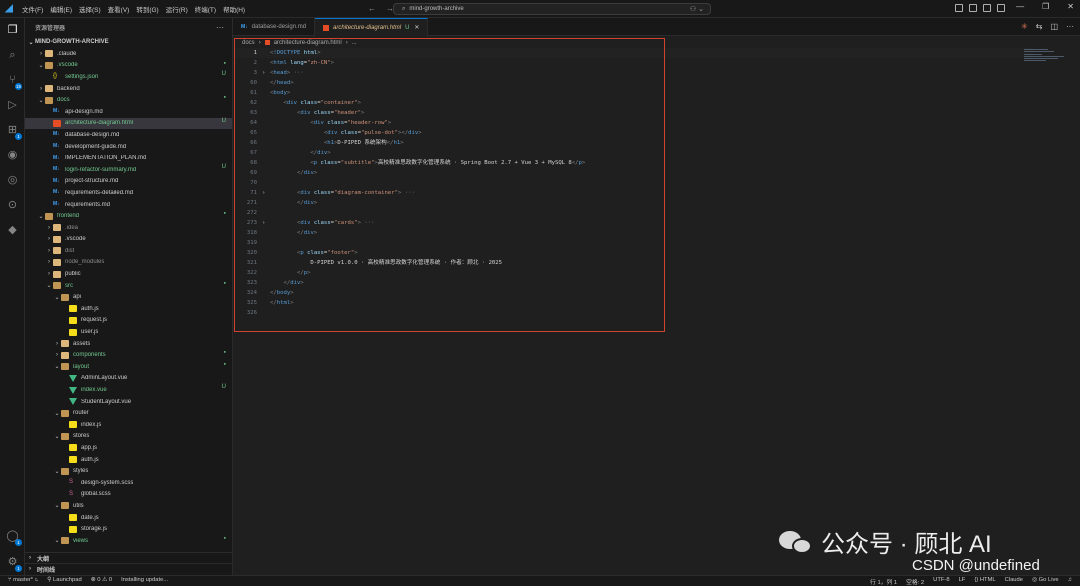 This screenshot has height=586, width=1080. I want to click on file-item: index.js, so click(128, 425).